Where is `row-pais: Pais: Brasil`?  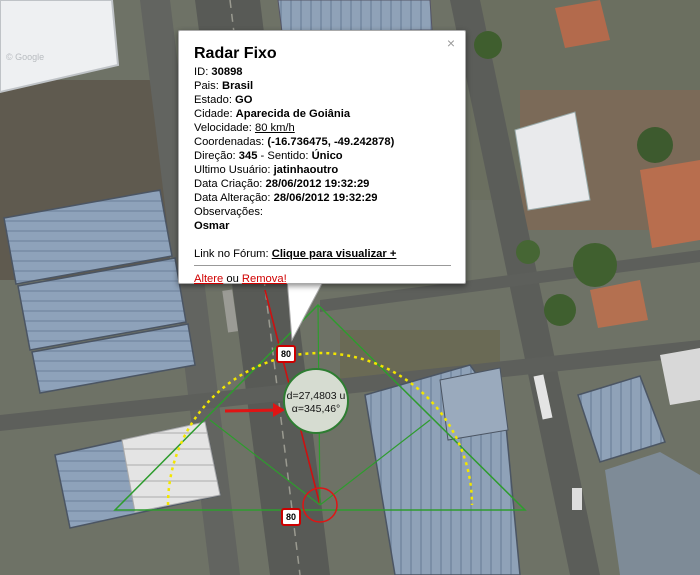 row-pais: Pais: Brasil is located at coordinates (322, 86).